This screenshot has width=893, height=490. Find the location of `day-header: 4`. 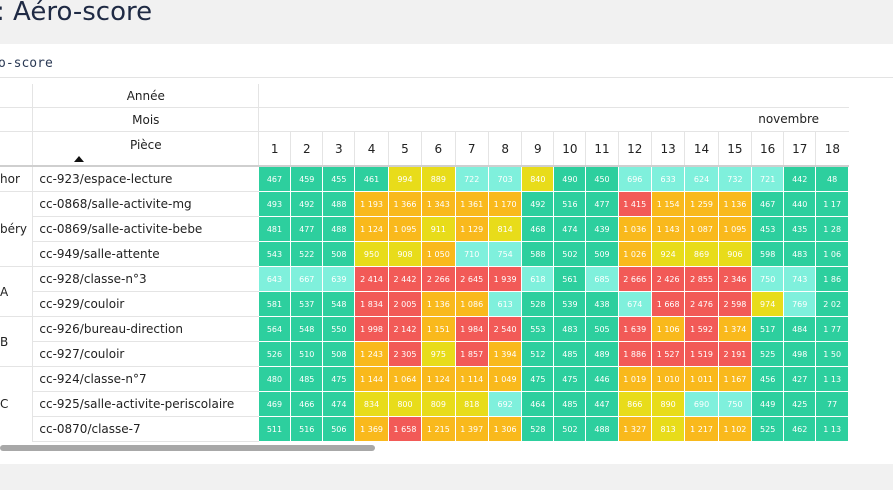

day-header: 4 is located at coordinates (371, 149).